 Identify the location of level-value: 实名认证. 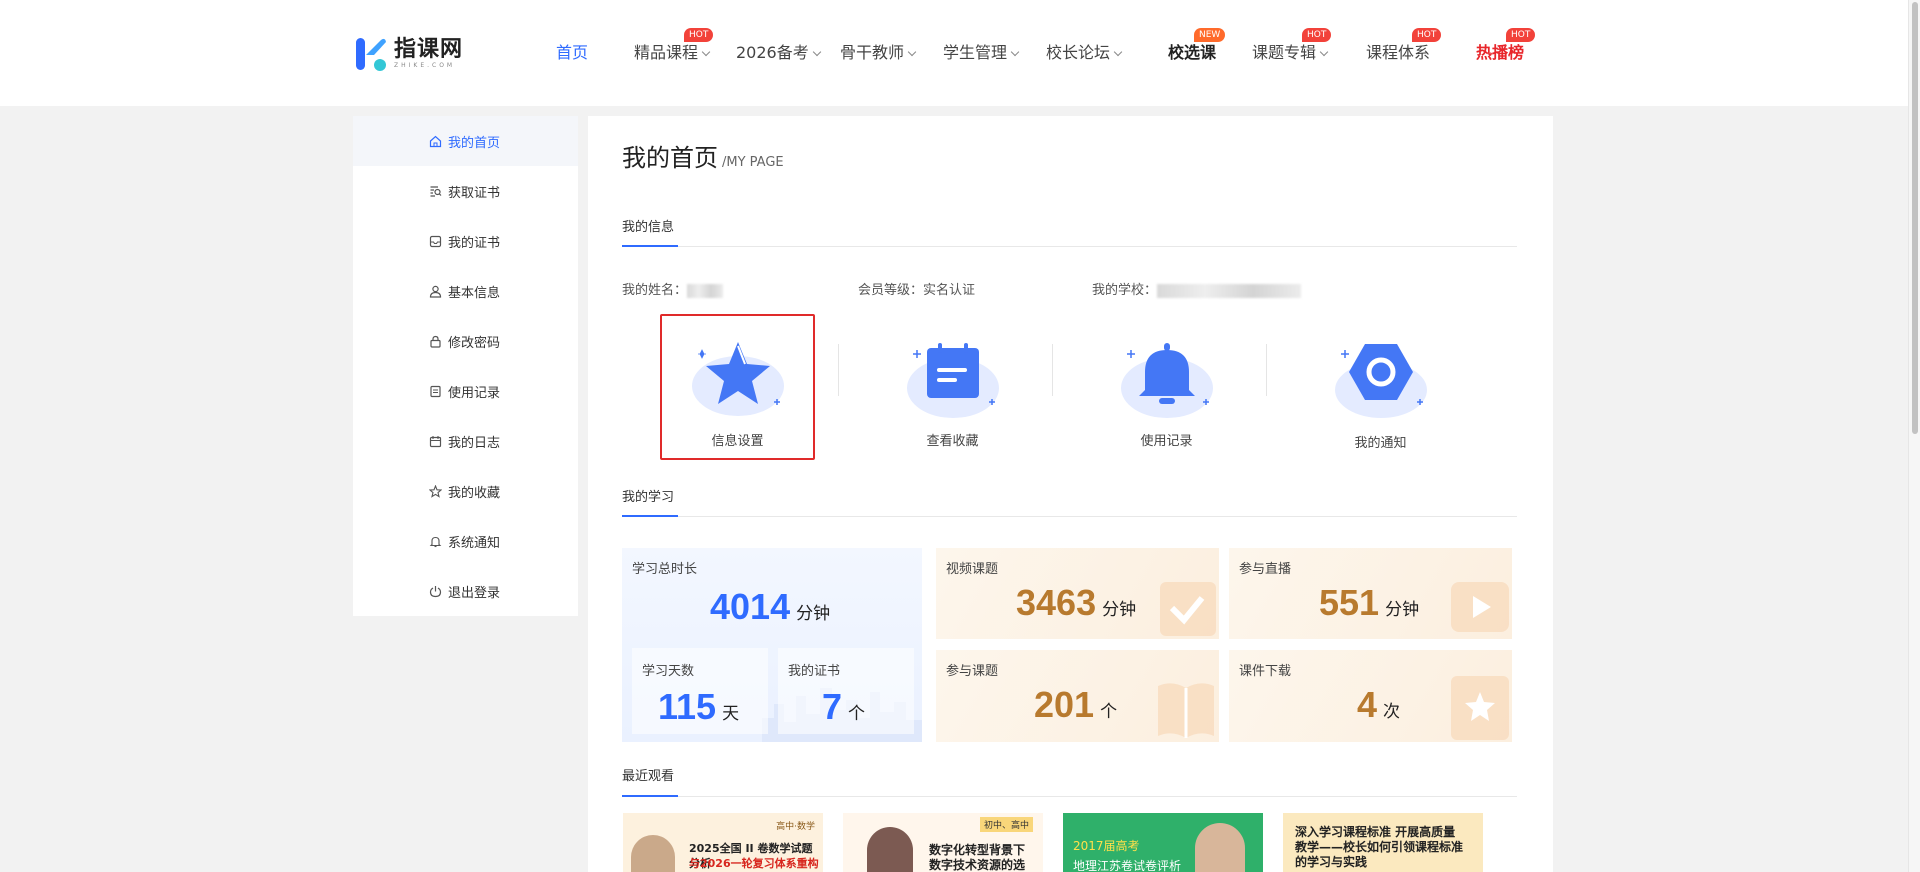
(949, 290).